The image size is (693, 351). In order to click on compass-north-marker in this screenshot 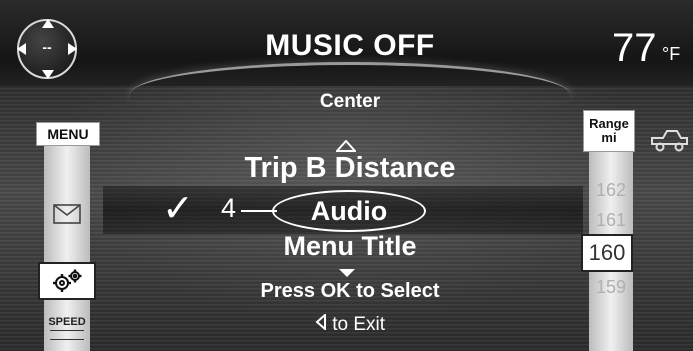, I will do `click(48, 23)`.